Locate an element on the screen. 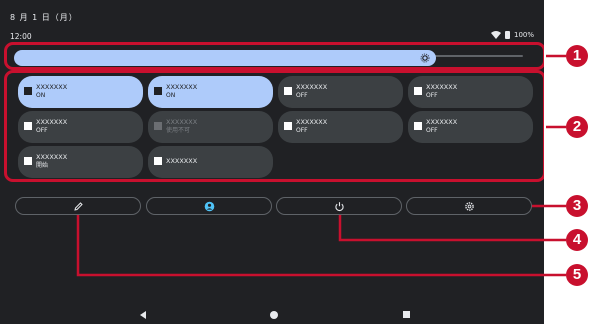 This screenshot has height=324, width=594. edit-icon is located at coordinates (78, 206).